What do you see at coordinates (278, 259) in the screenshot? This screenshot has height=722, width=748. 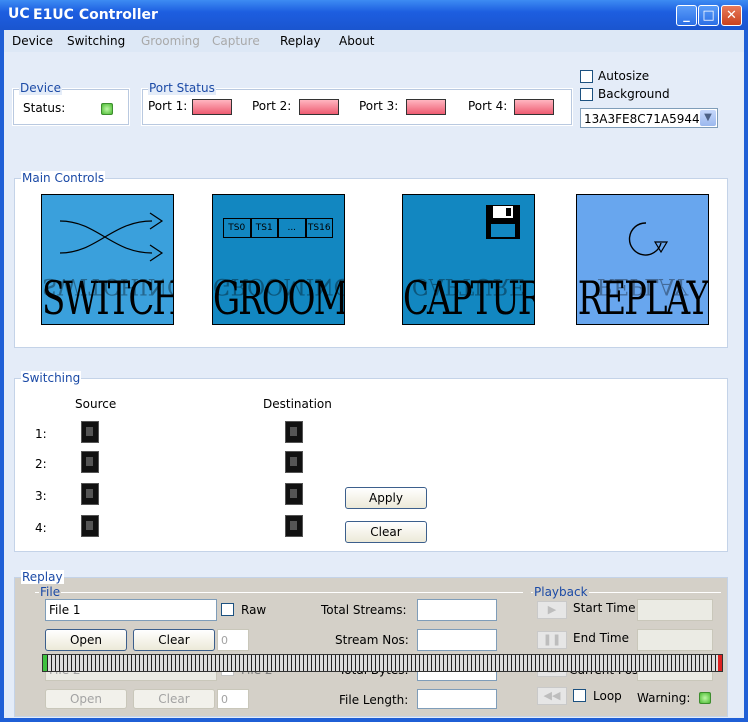 I see `grooming-tile: TS0 TS1 ... TS16 GROOMING GROOMING` at bounding box center [278, 259].